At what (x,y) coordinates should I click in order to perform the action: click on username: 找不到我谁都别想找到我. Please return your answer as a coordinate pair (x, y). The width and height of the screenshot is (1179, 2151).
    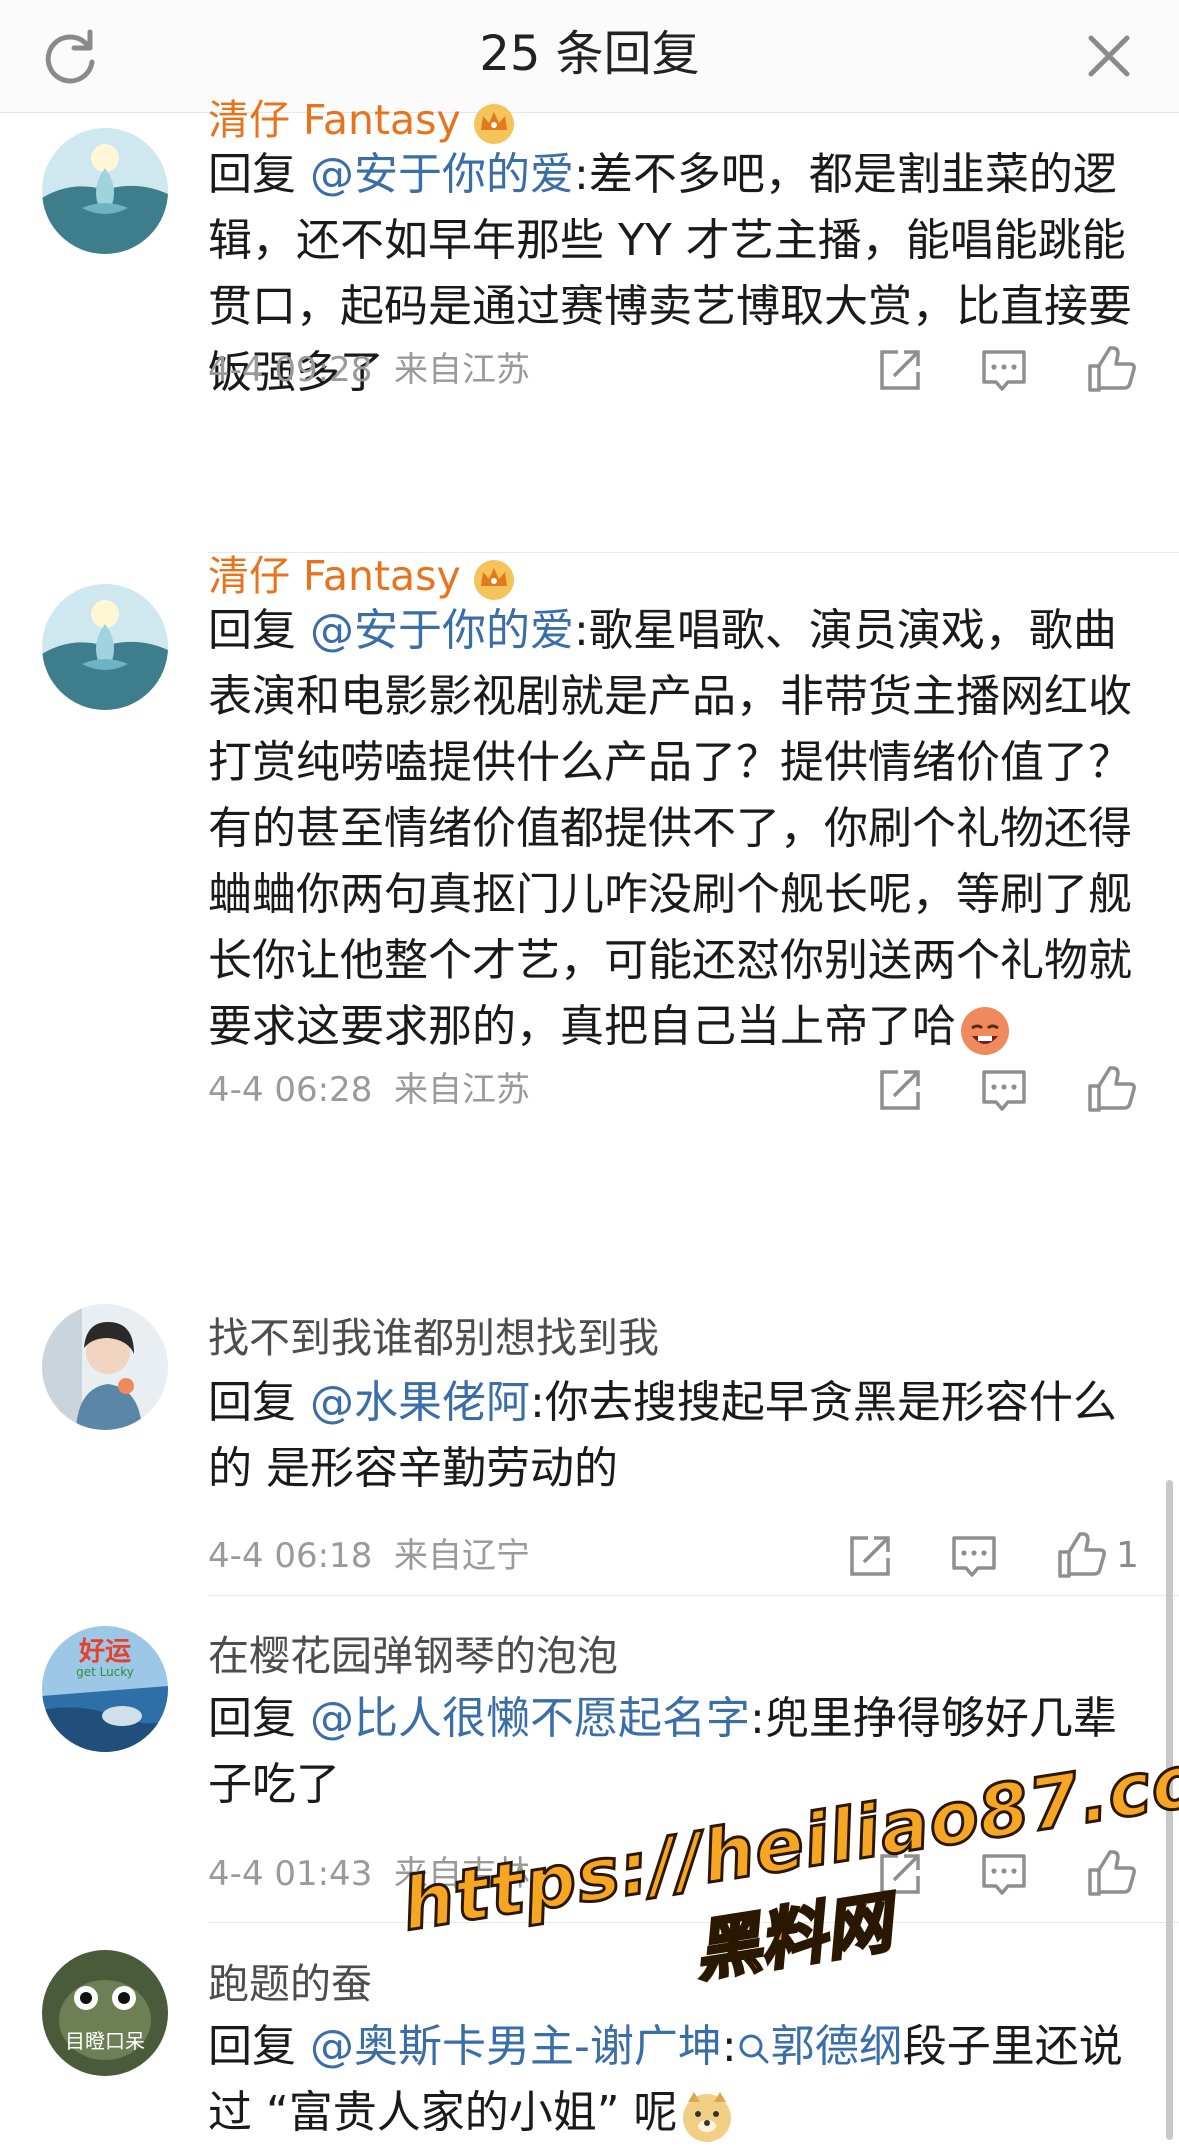
    Looking at the image, I should click on (433, 1338).